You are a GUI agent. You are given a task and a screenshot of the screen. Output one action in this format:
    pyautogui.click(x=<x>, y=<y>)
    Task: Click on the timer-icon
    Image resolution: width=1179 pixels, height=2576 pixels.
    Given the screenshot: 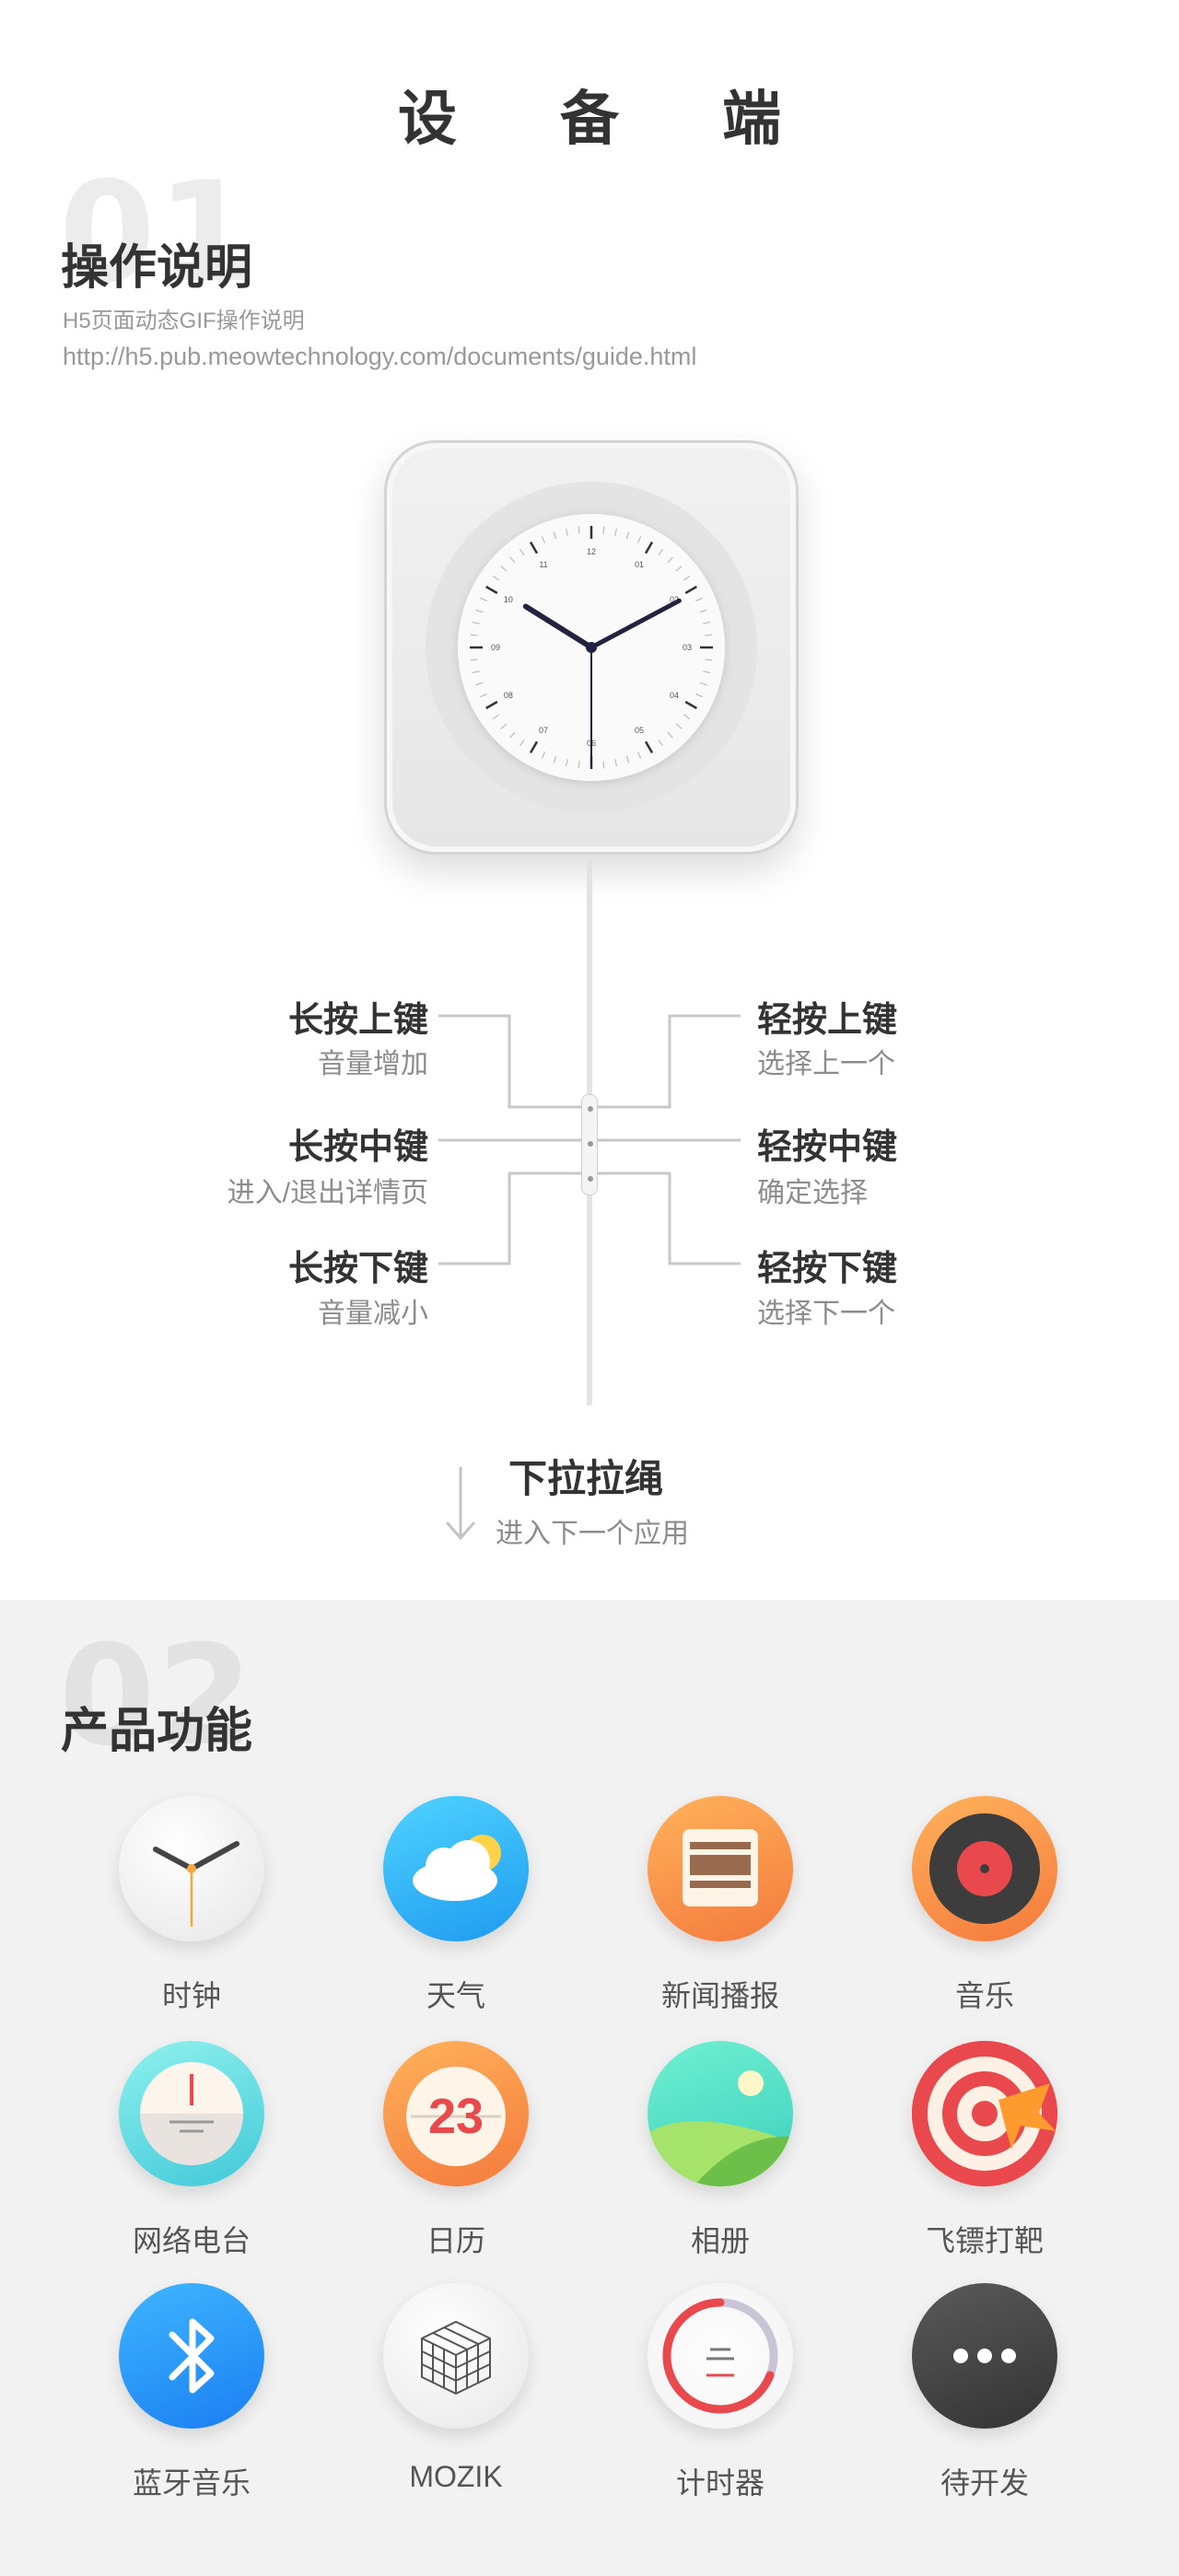 What is the action you would take?
    pyautogui.click(x=720, y=2356)
    